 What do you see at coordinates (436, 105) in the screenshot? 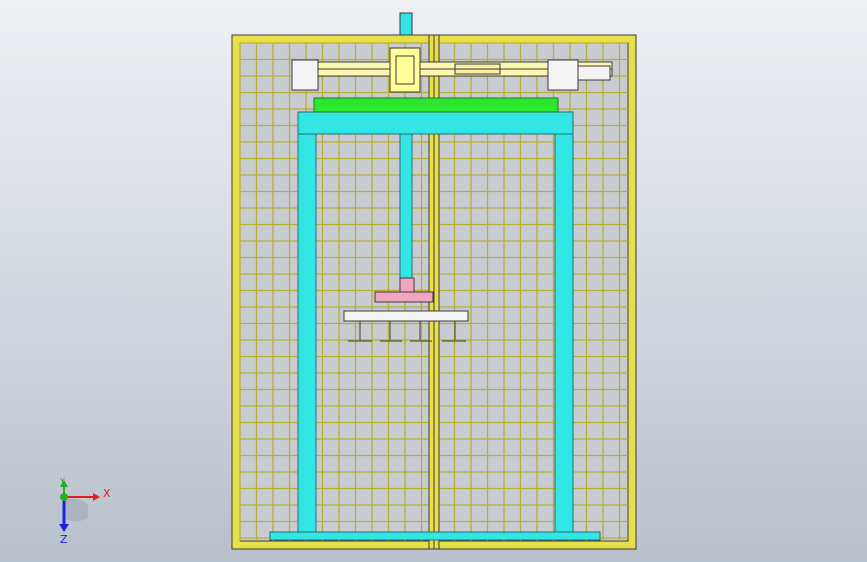
I see `green-crossbeam` at bounding box center [436, 105].